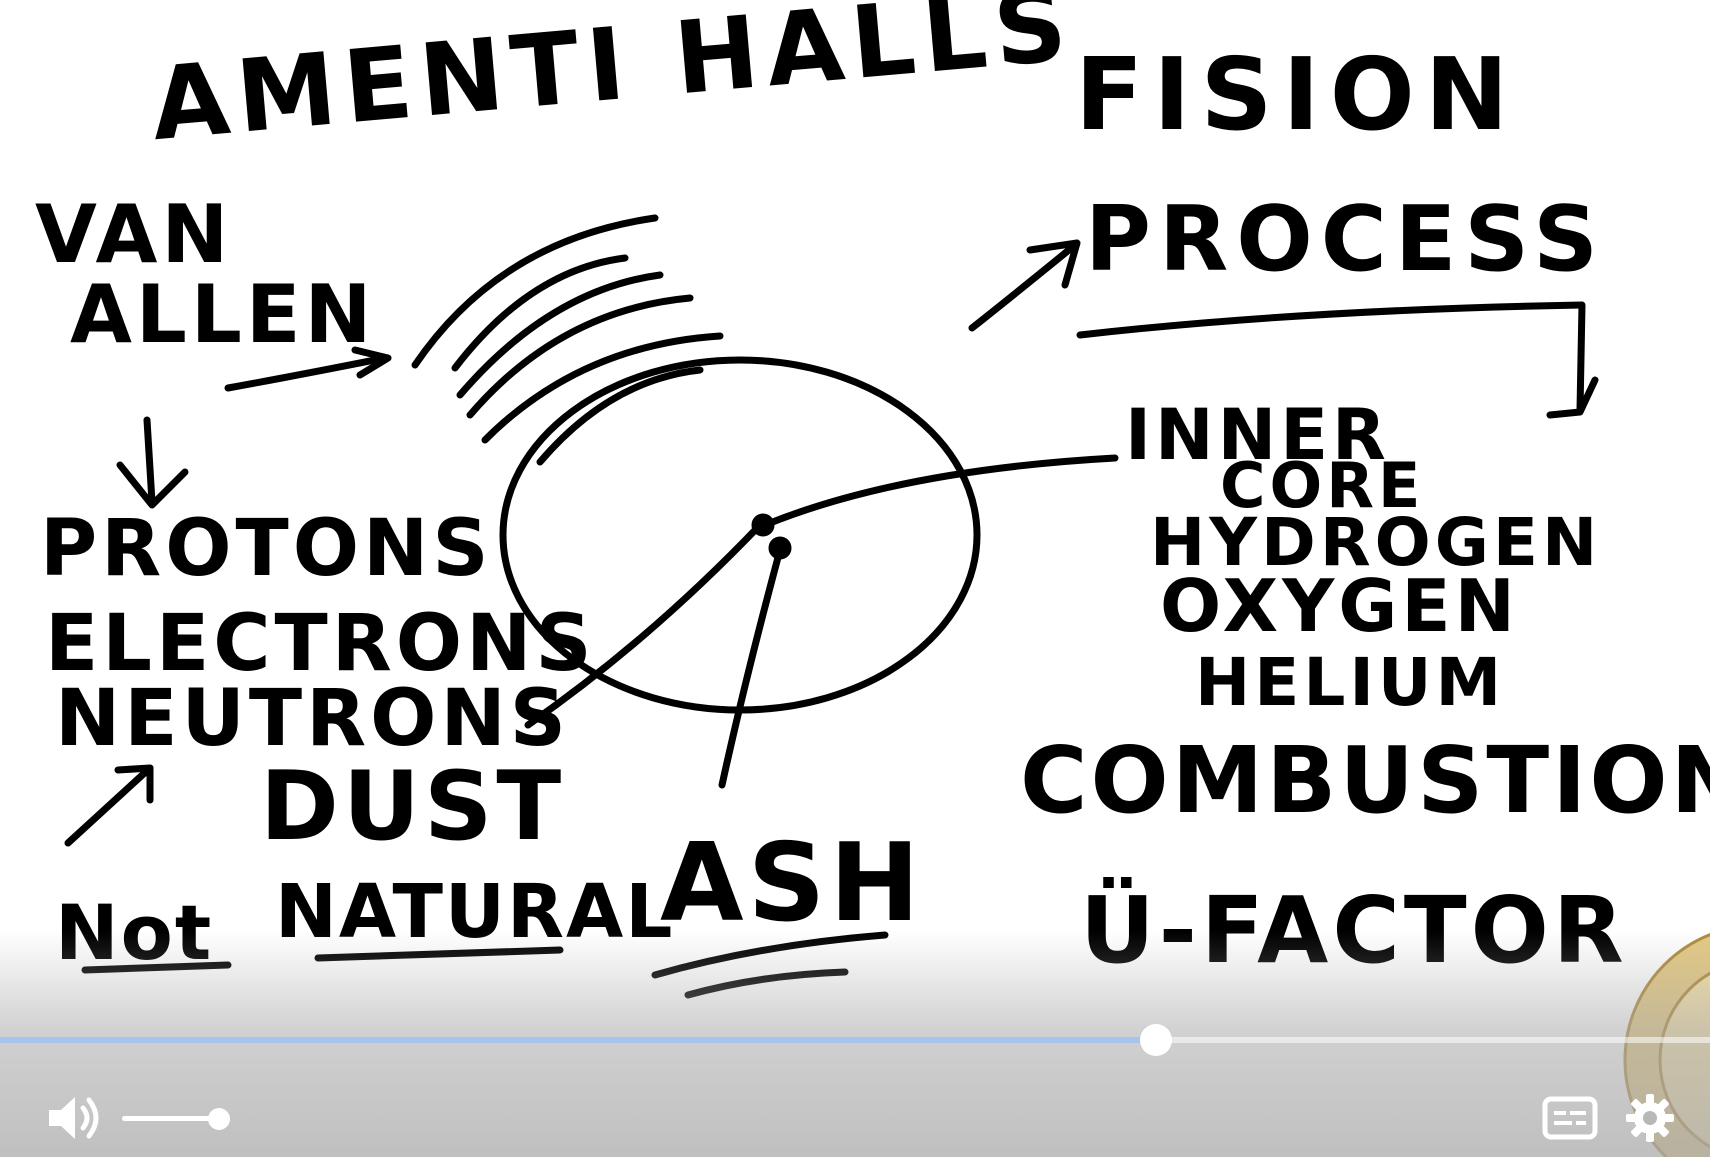  I want to click on volume-icon, so click(74, 1118).